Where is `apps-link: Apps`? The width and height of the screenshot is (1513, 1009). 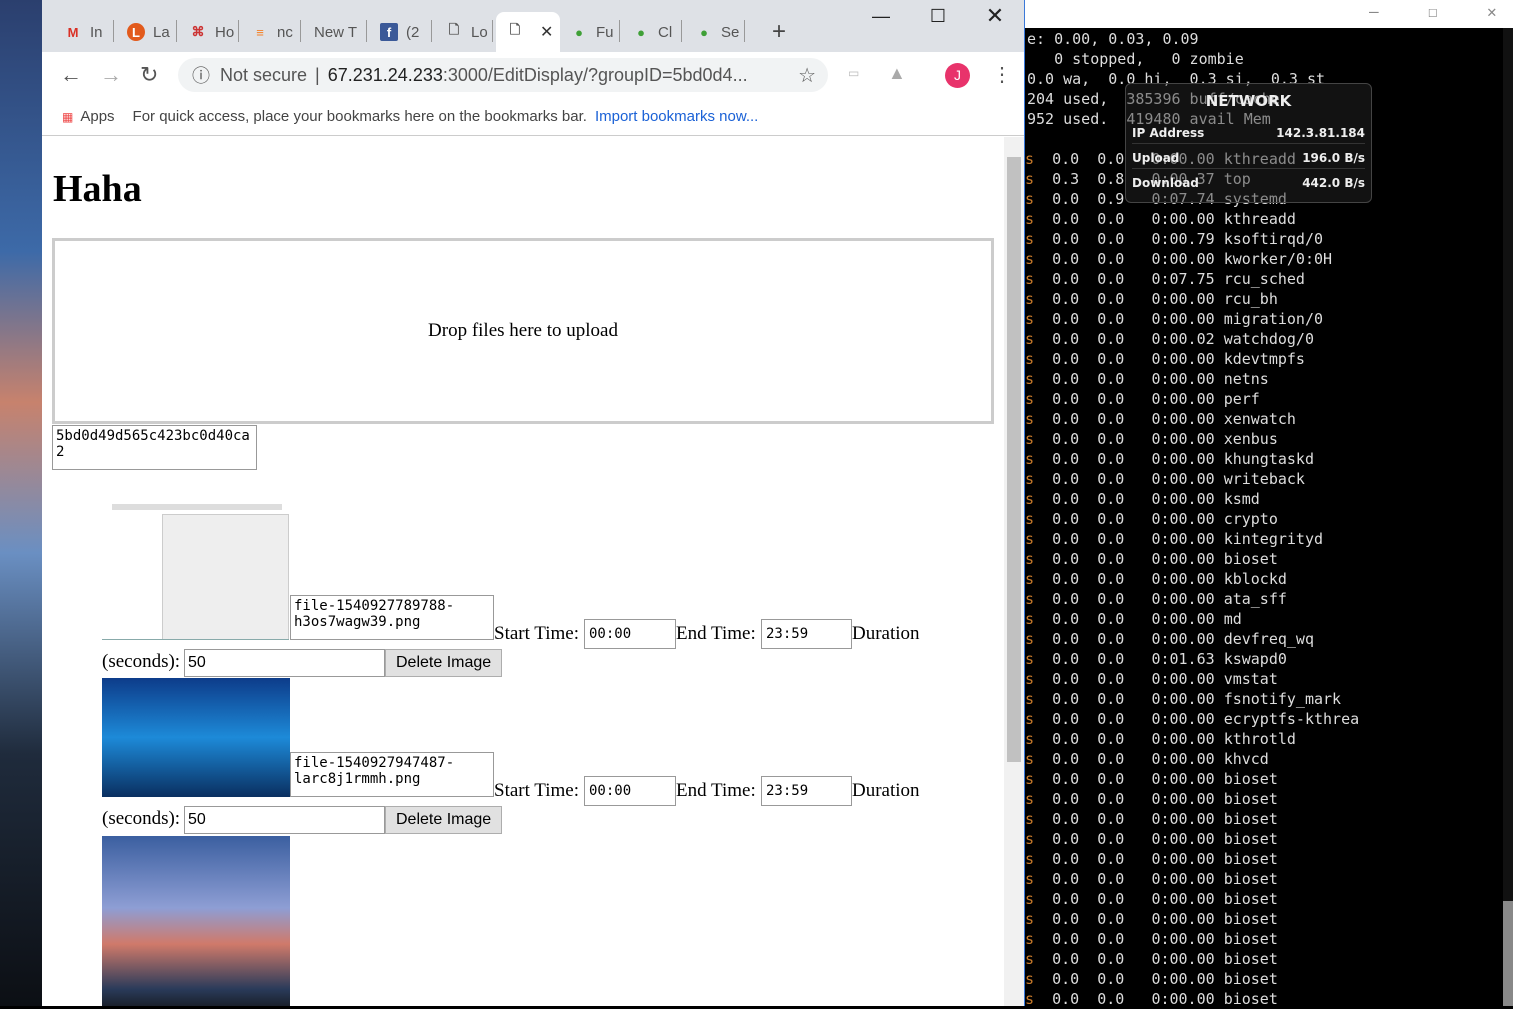
apps-link: Apps is located at coordinates (97, 116).